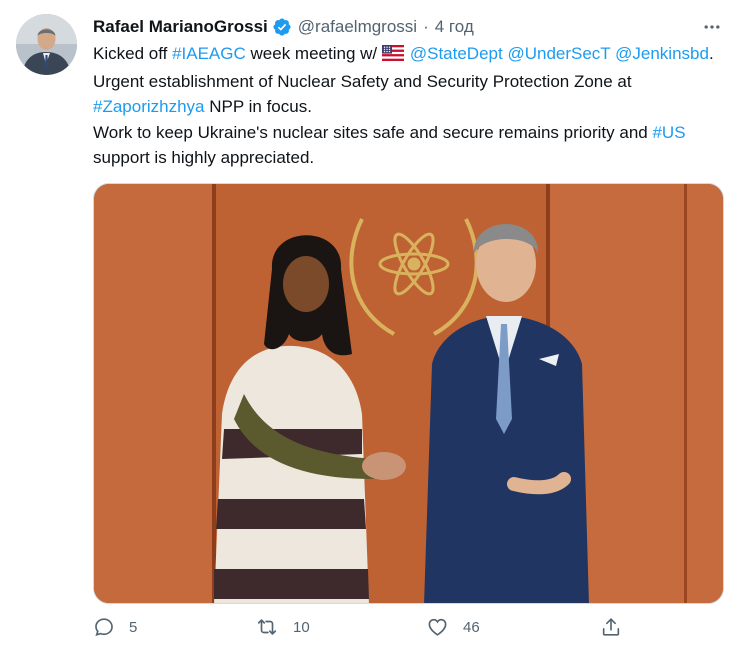 This screenshot has width=741, height=649. What do you see at coordinates (104, 627) in the screenshot?
I see `reply-icon` at bounding box center [104, 627].